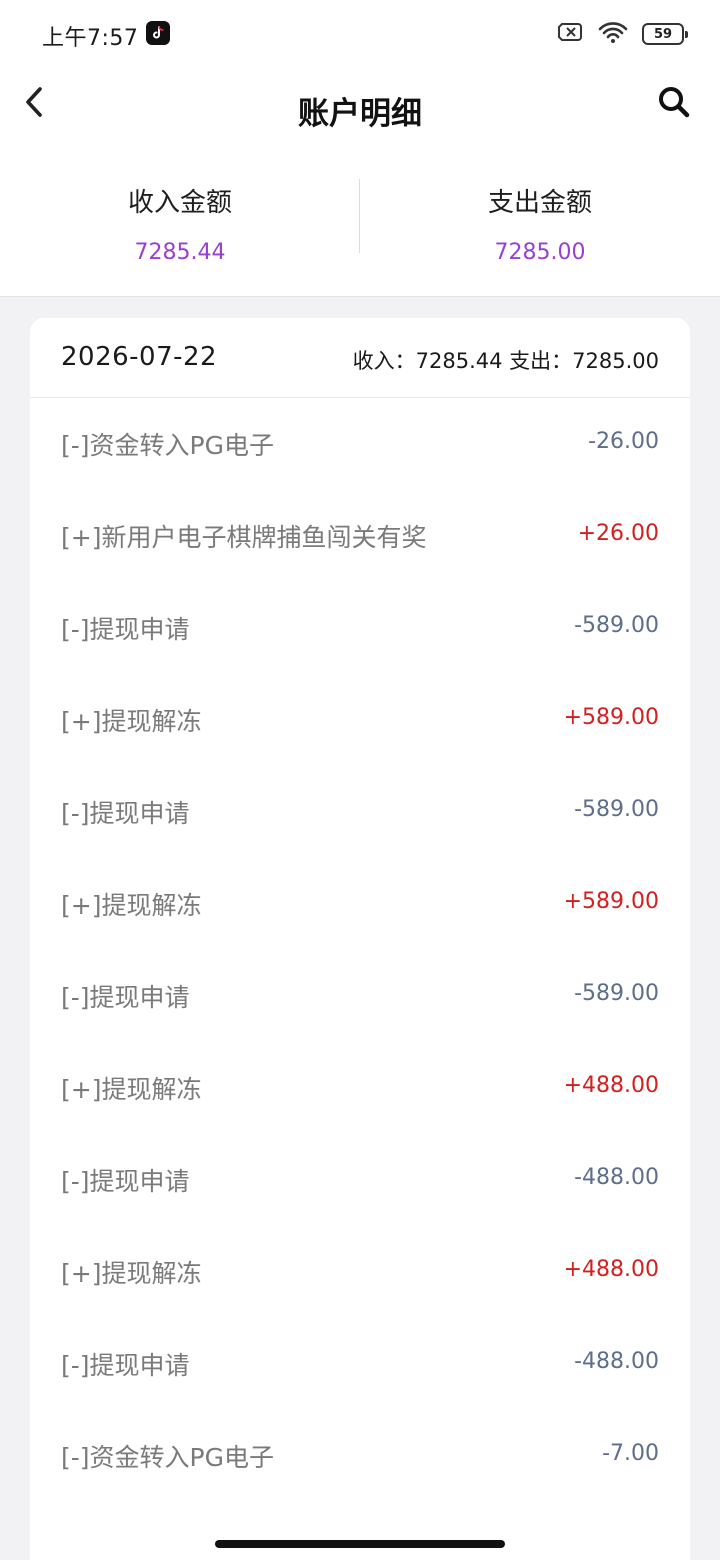  I want to click on status-bar: 上午7:57 59, so click(360, 33).